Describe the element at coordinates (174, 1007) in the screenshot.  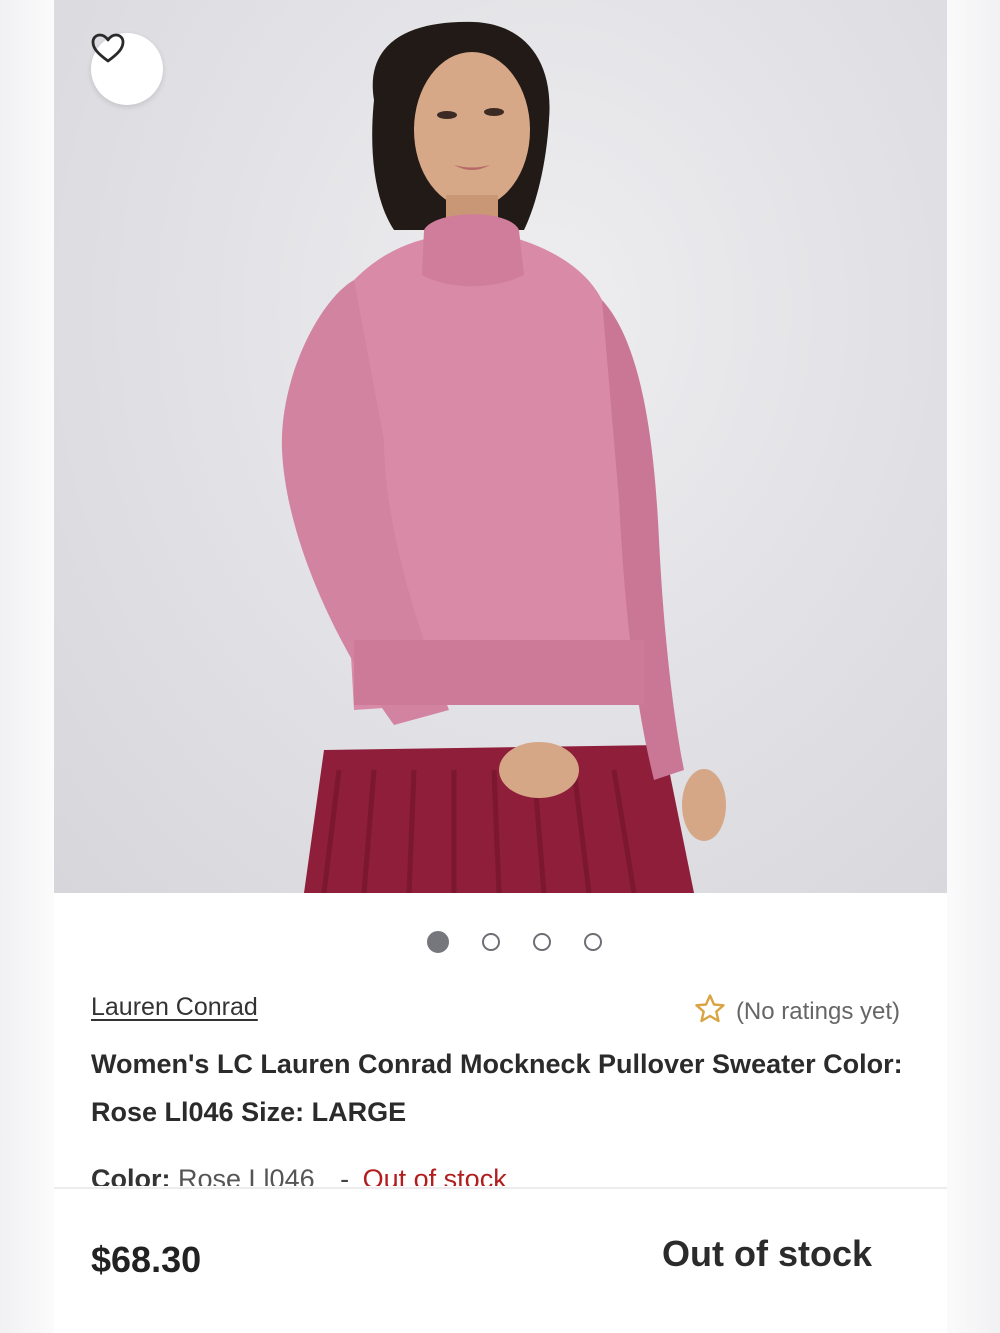
I see `brand-link: Lauren Conrad` at that location.